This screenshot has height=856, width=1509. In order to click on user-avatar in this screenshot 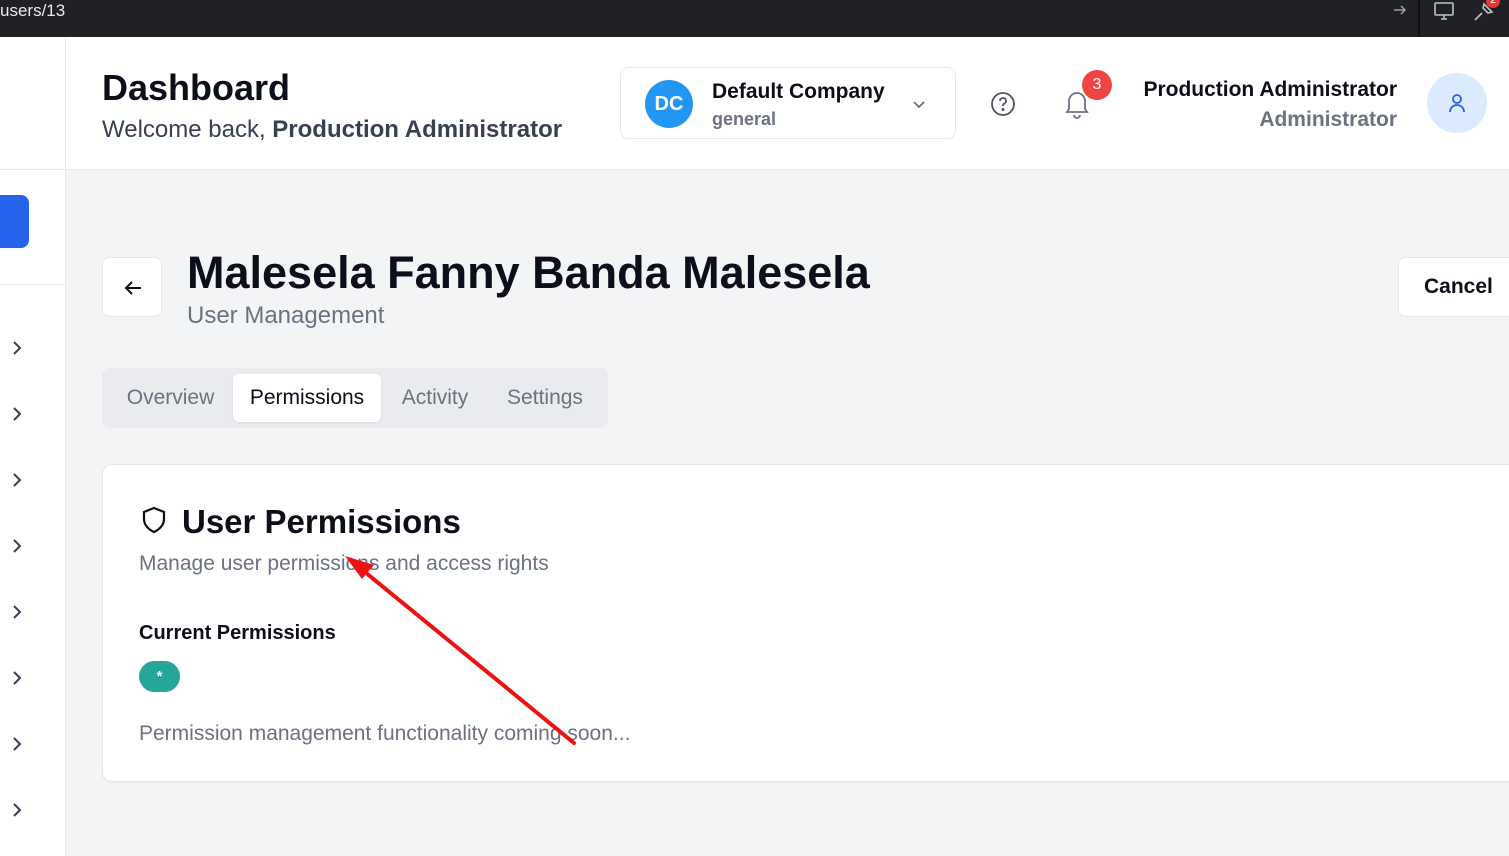, I will do `click(1457, 103)`.